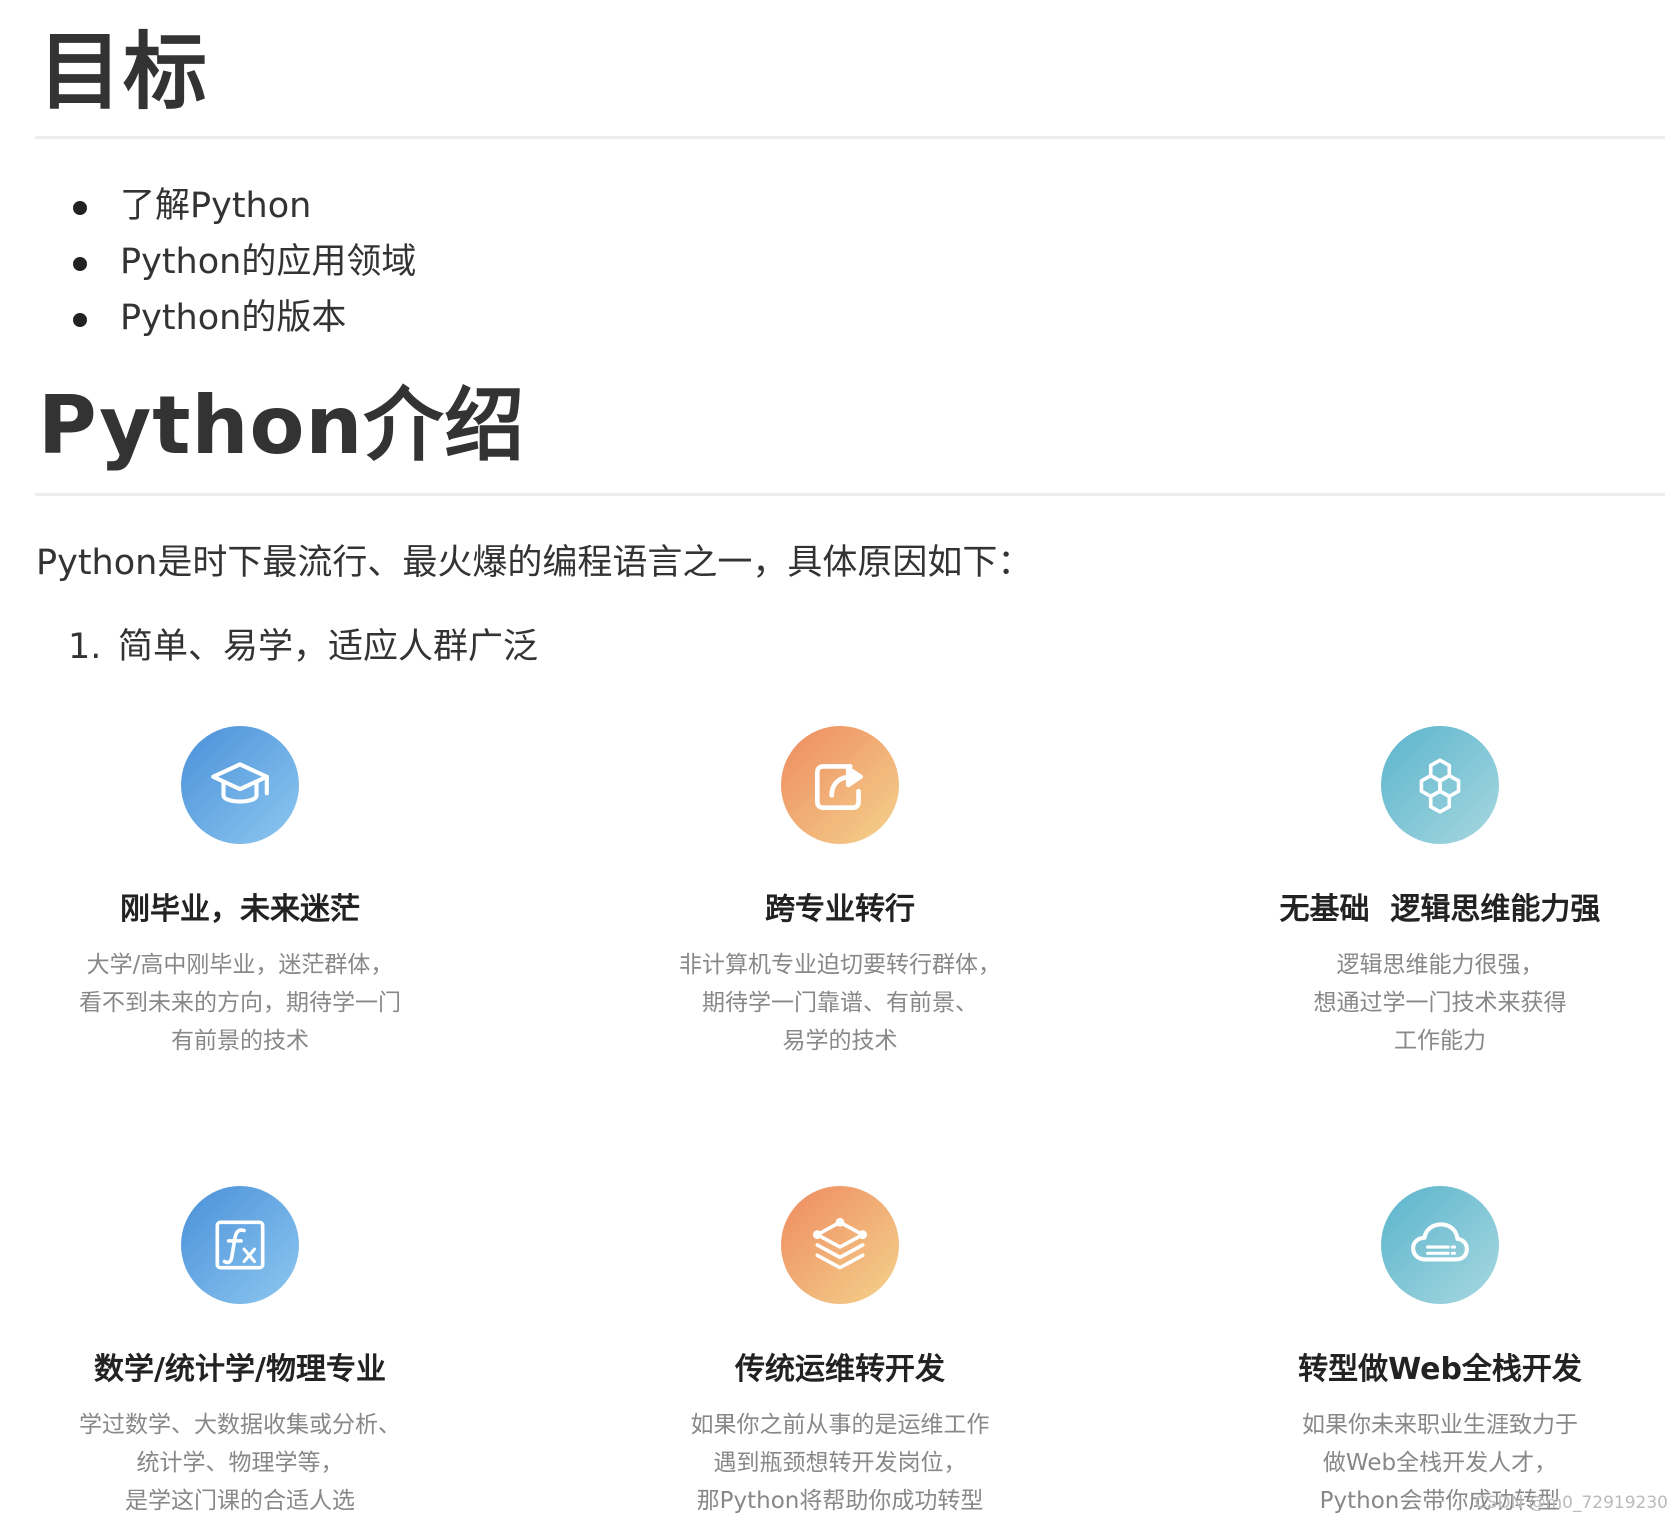 The width and height of the screenshot is (1676, 1520). I want to click on list-item: 了解Python, so click(243, 206).